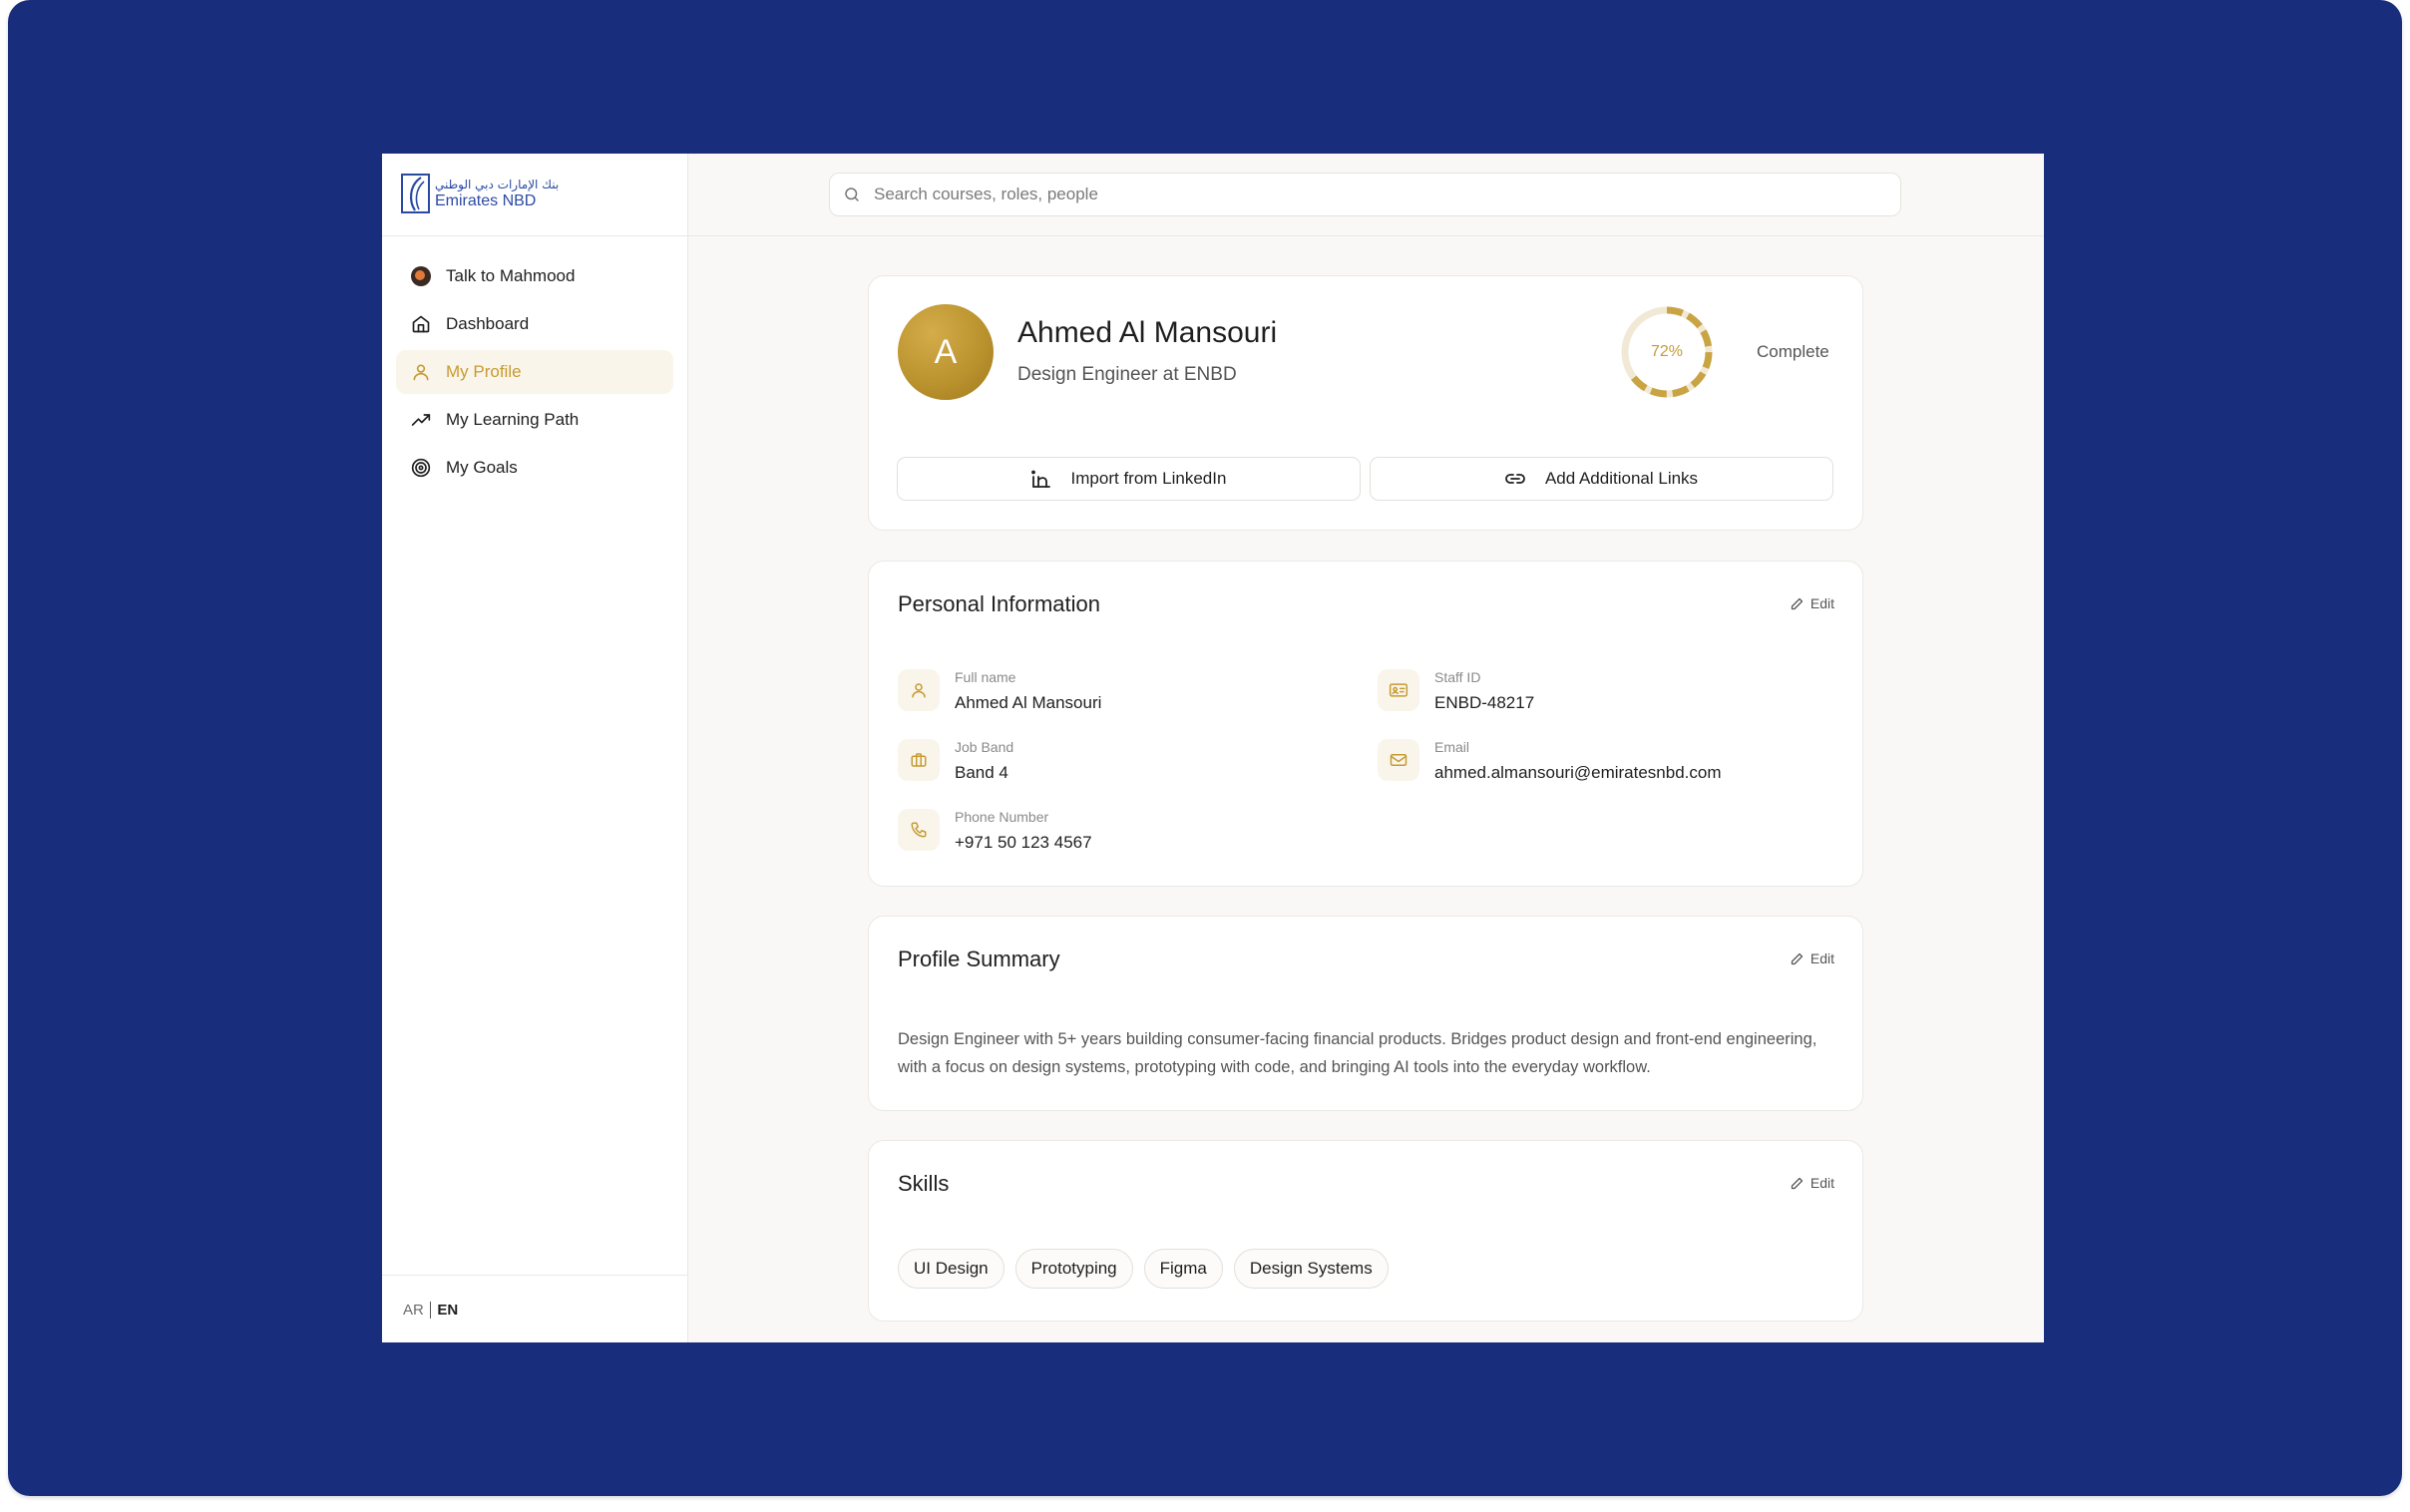 The height and width of the screenshot is (1512, 2410). Describe the element at coordinates (999, 603) in the screenshot. I see `personal-info-title: Personal Information` at that location.